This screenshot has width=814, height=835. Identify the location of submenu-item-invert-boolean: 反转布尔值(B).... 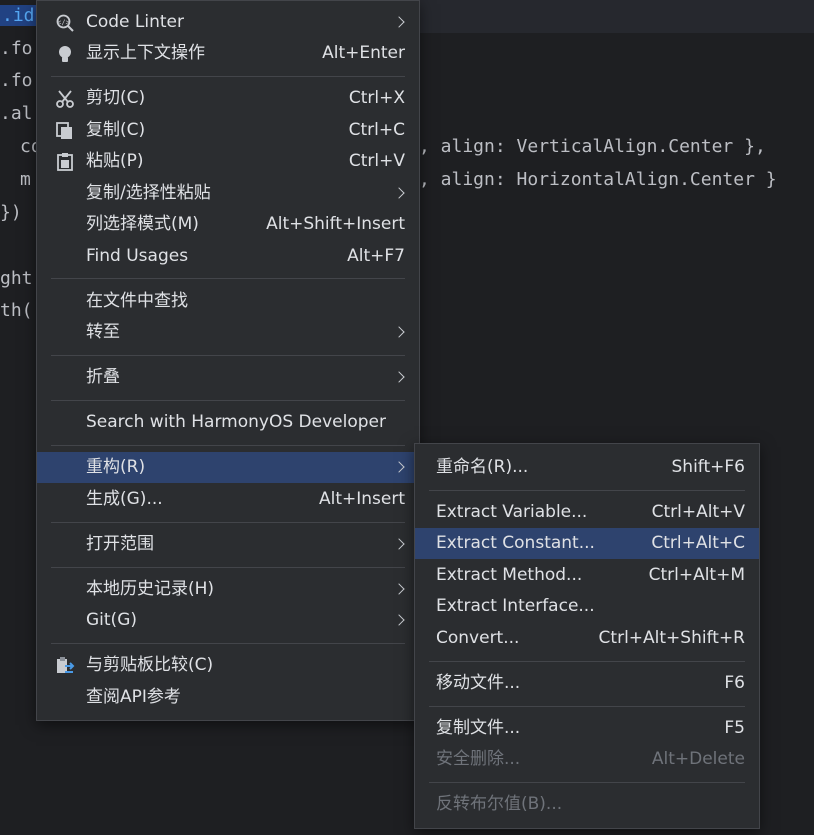
(587, 804).